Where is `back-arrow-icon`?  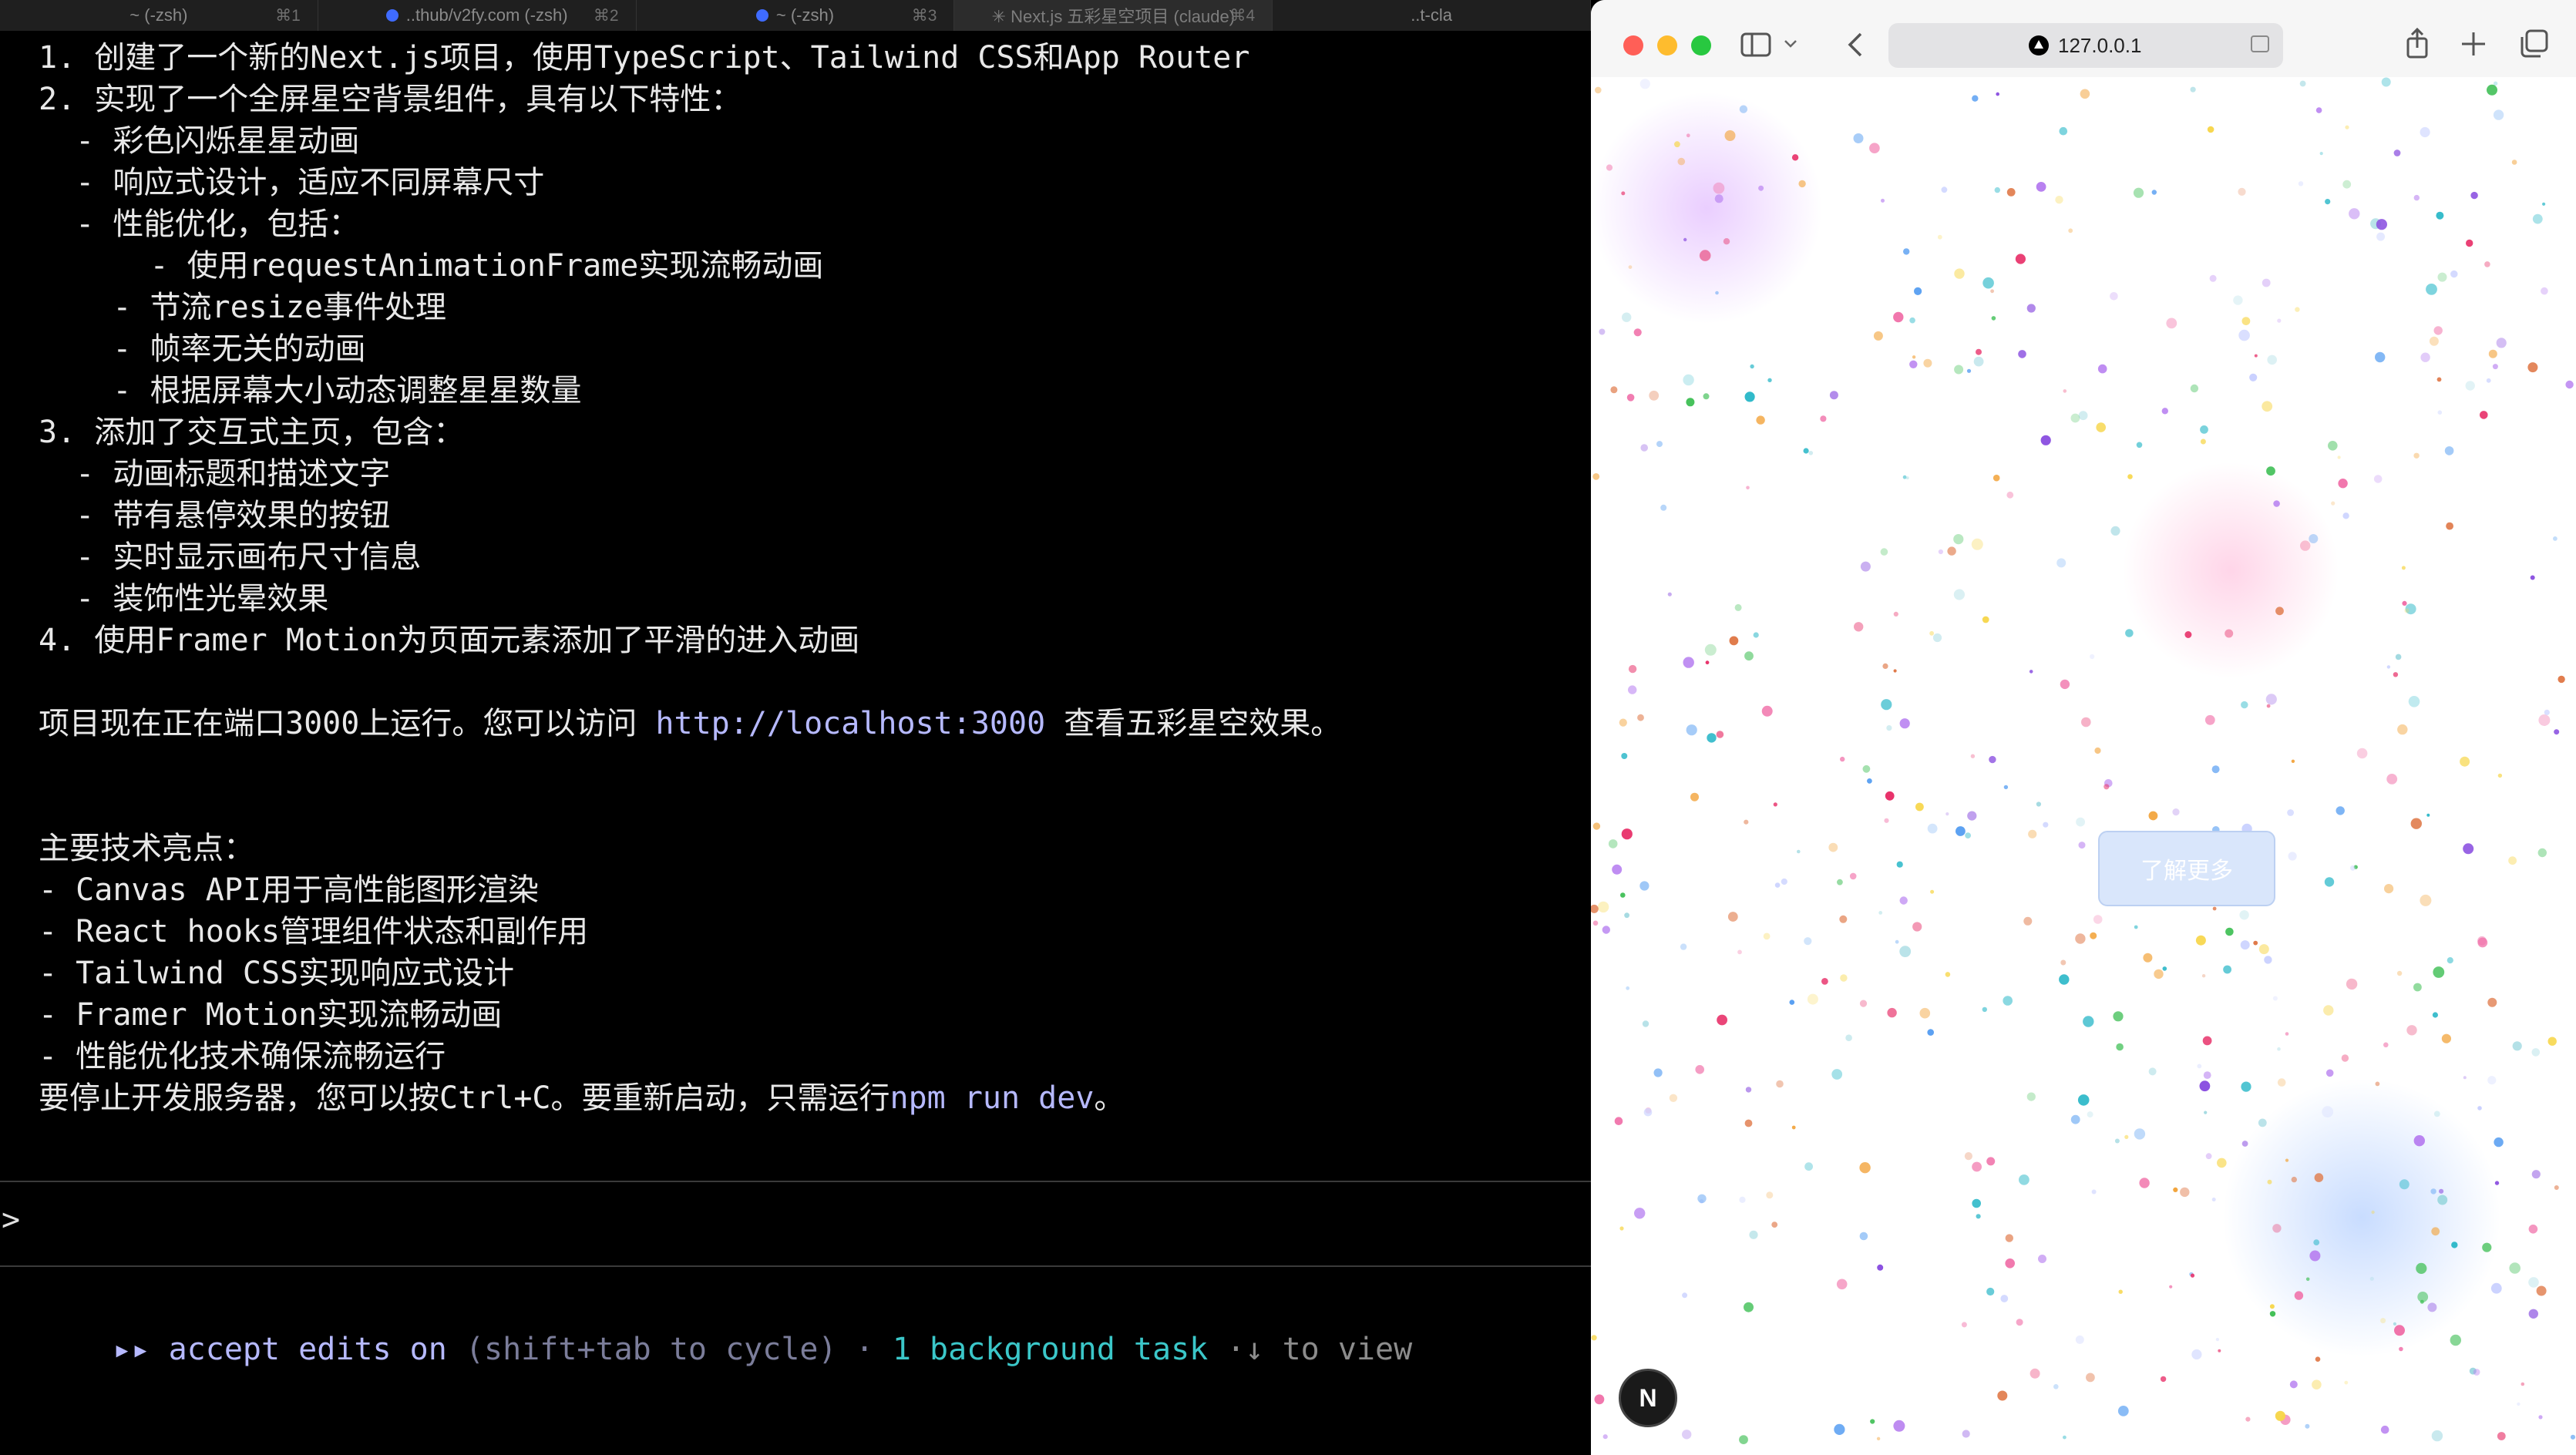
back-arrow-icon is located at coordinates (1854, 45).